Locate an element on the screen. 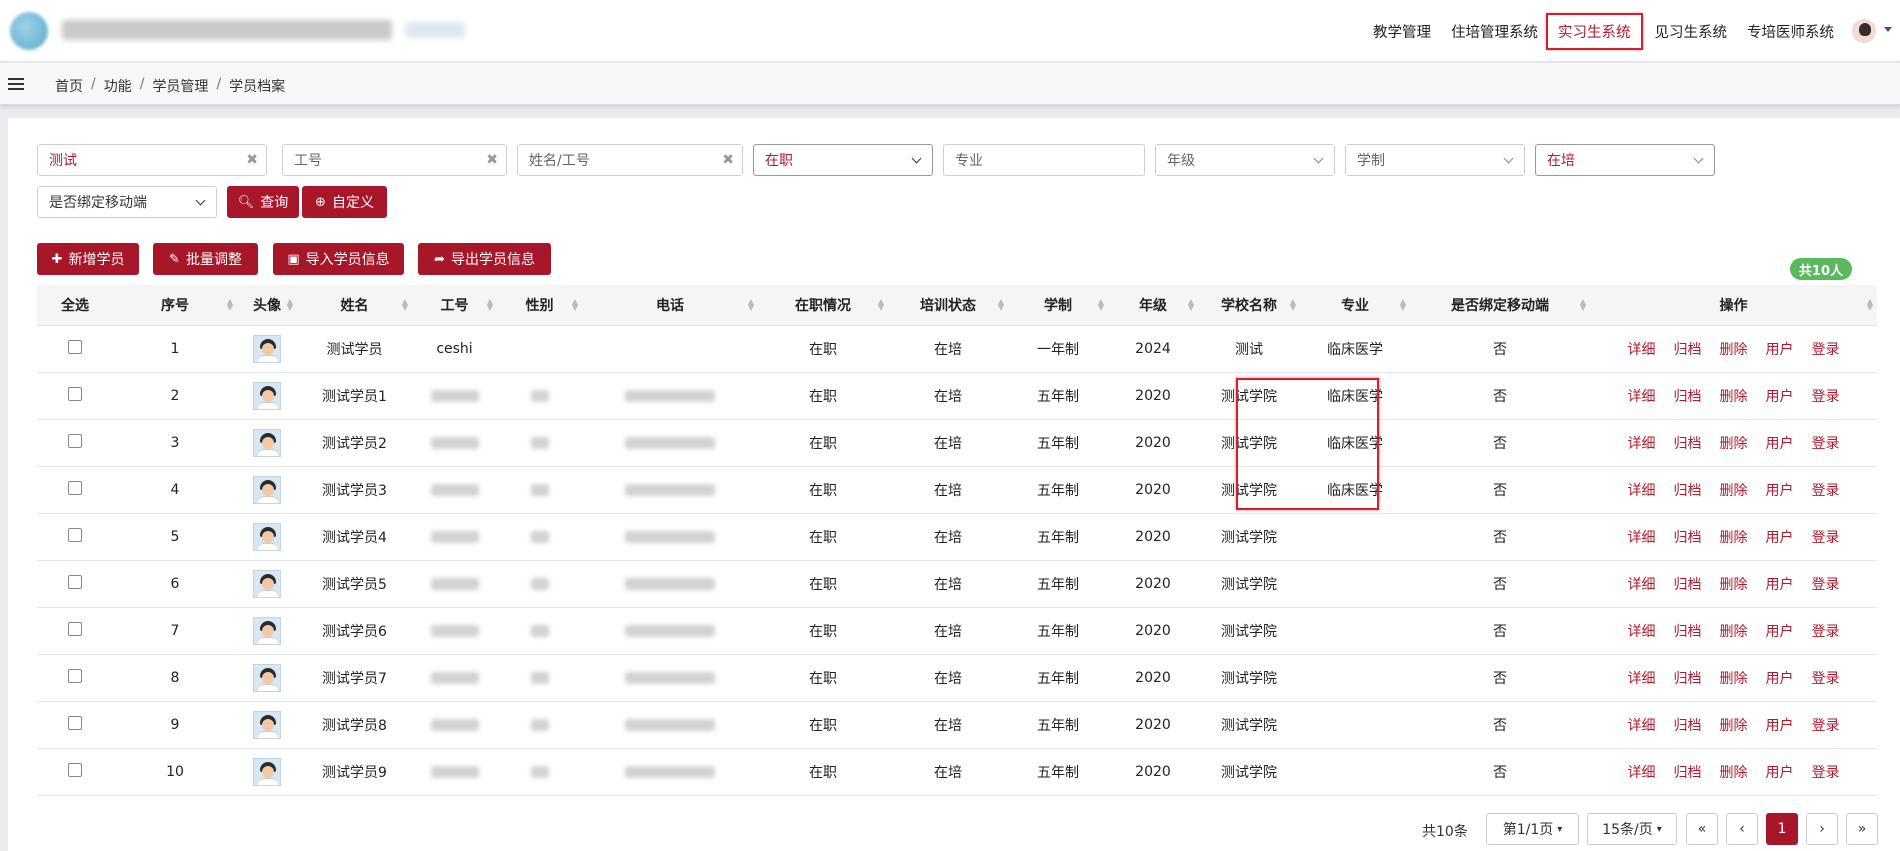 This screenshot has width=1900, height=851. first-page-button: « is located at coordinates (1702, 829).